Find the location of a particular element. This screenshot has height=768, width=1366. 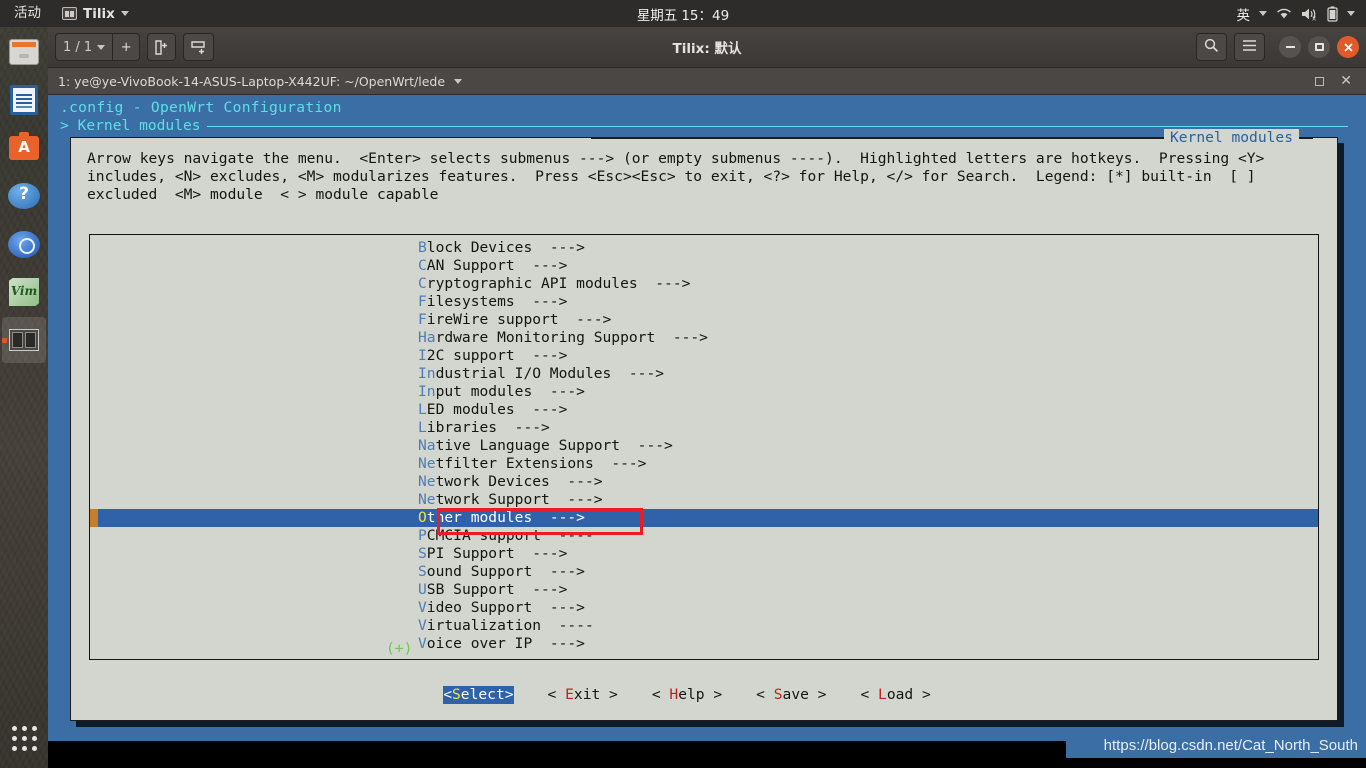

menu-item-hotkey: In is located at coordinates (427, 391).